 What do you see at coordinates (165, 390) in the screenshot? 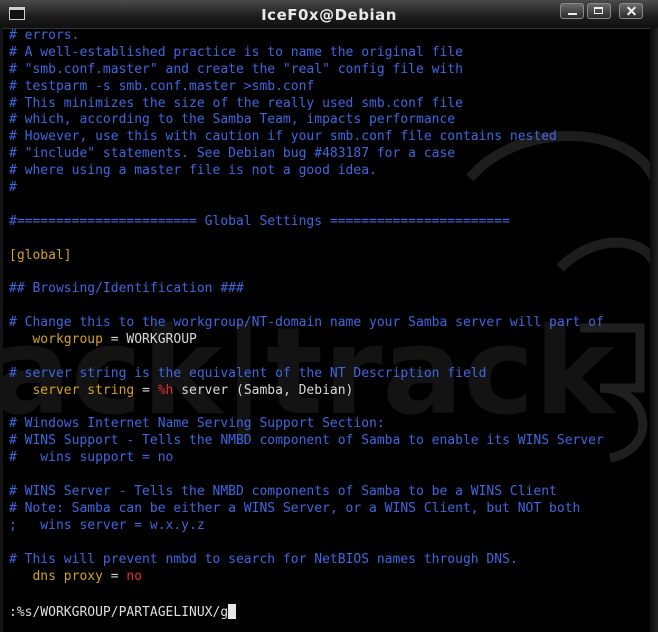
I see `text-segment-red: %h` at bounding box center [165, 390].